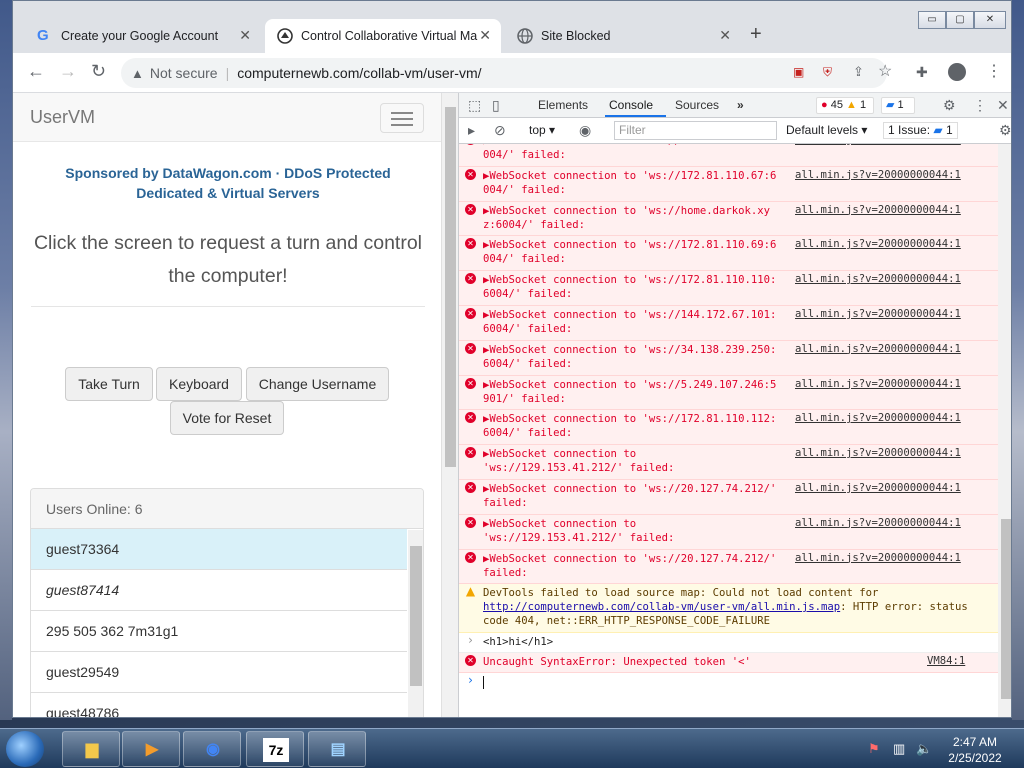 This screenshot has width=1024, height=768. Describe the element at coordinates (317, 384) in the screenshot. I see `change-username-button: Change Username` at that location.